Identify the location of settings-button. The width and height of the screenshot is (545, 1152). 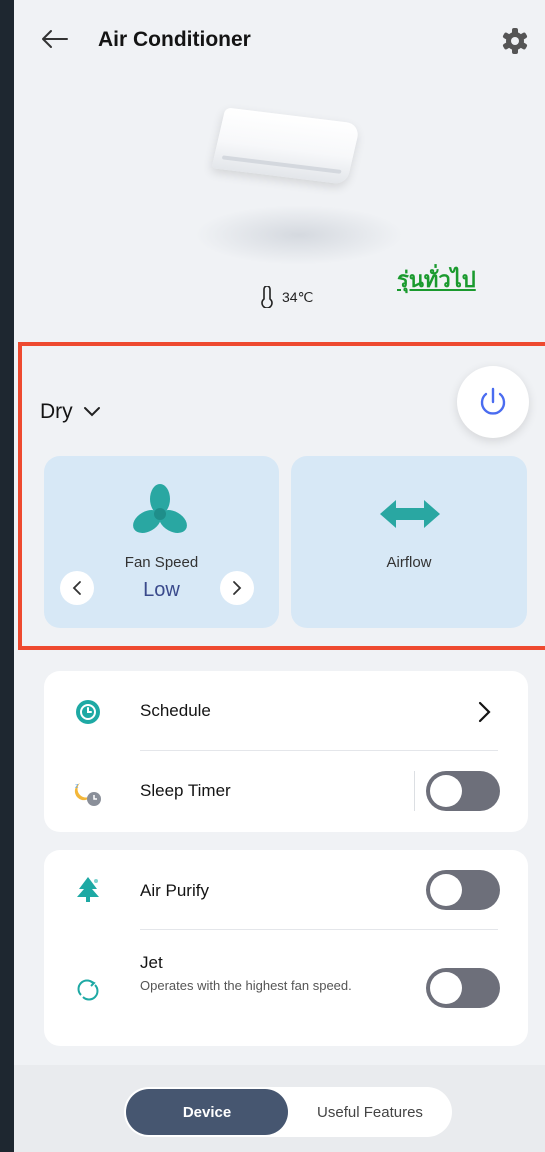
(515, 41).